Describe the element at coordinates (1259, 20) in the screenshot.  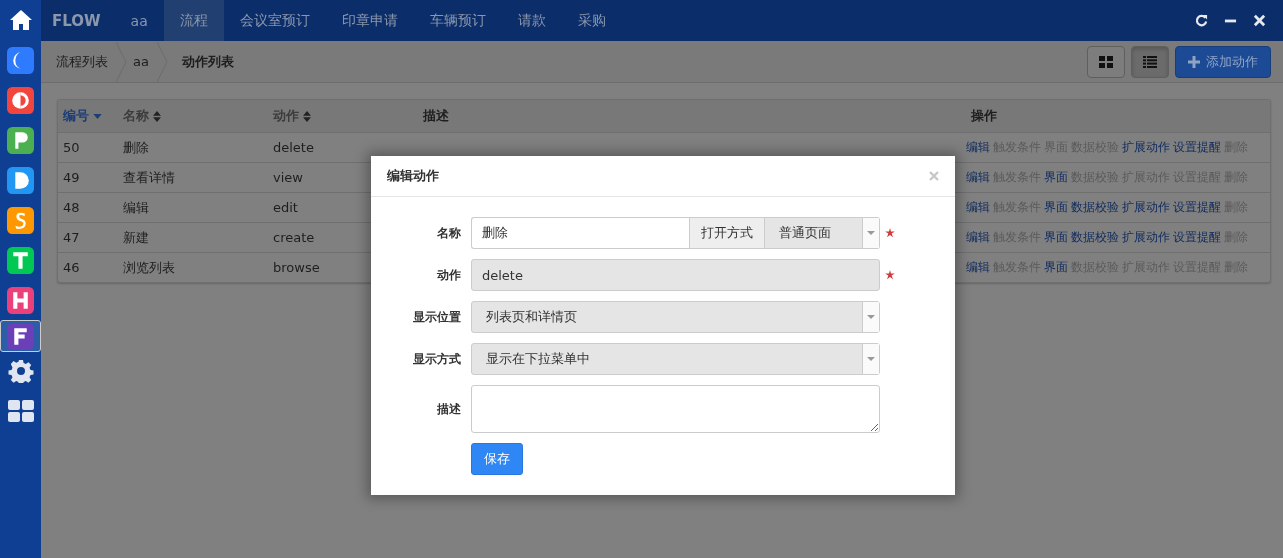
I see `close-icon` at that location.